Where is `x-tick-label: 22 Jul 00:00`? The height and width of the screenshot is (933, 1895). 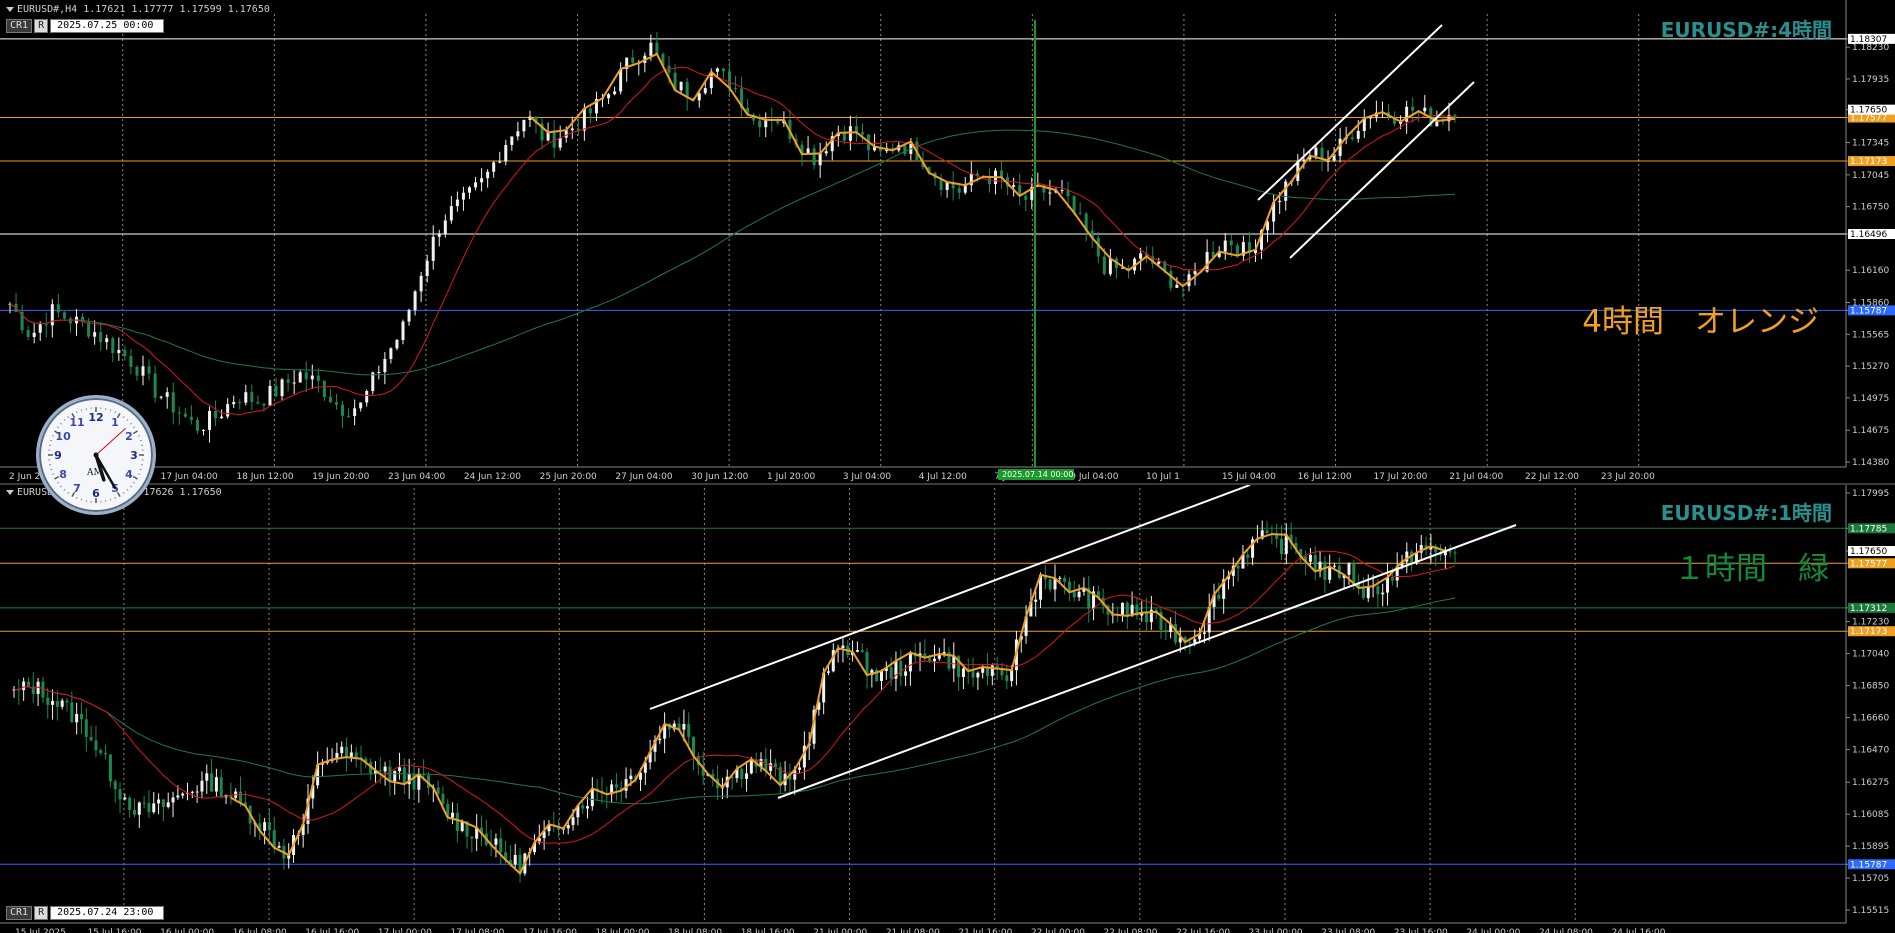
x-tick-label: 22 Jul 00:00 is located at coordinates (1058, 930).